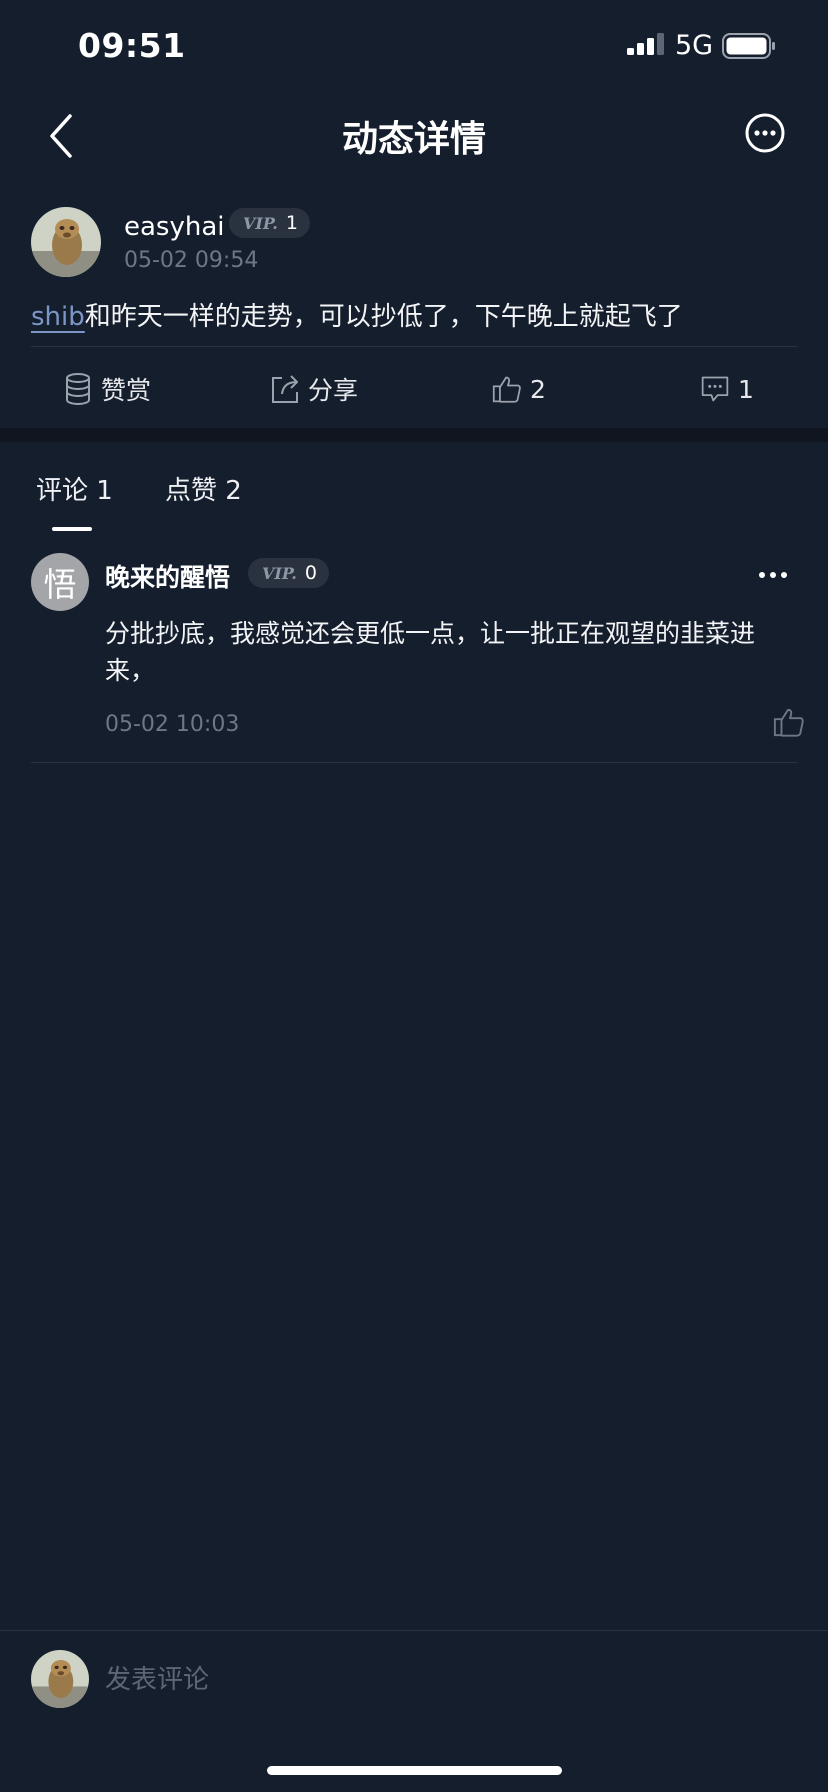  I want to click on like-count: 2, so click(538, 389).